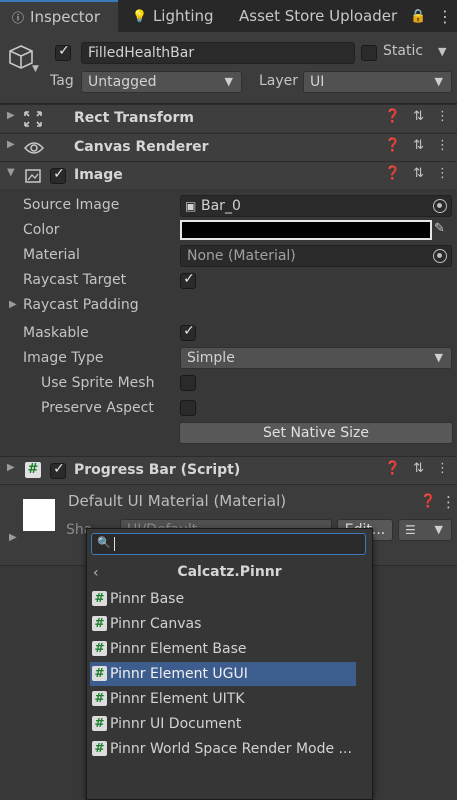 This screenshot has height=800, width=457. I want to click on source-image-field: ▣ Bar_0, so click(316, 206).